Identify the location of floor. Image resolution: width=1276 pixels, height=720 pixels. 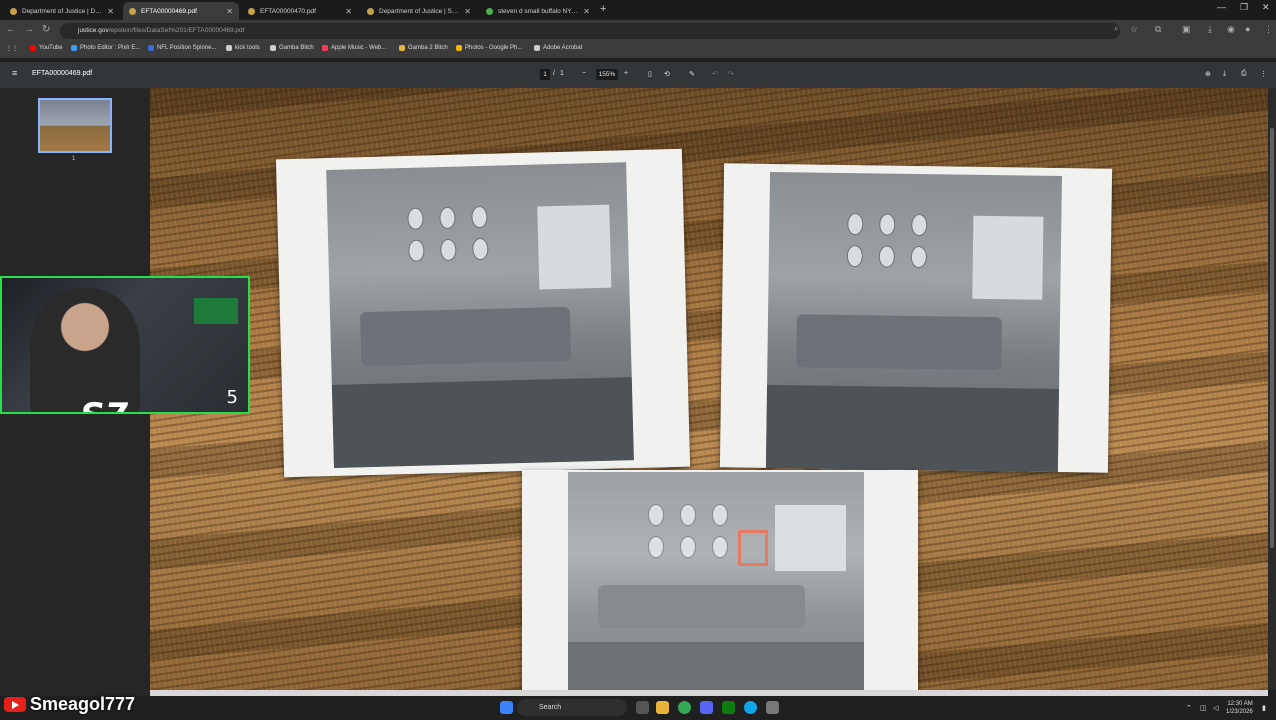
(912, 428).